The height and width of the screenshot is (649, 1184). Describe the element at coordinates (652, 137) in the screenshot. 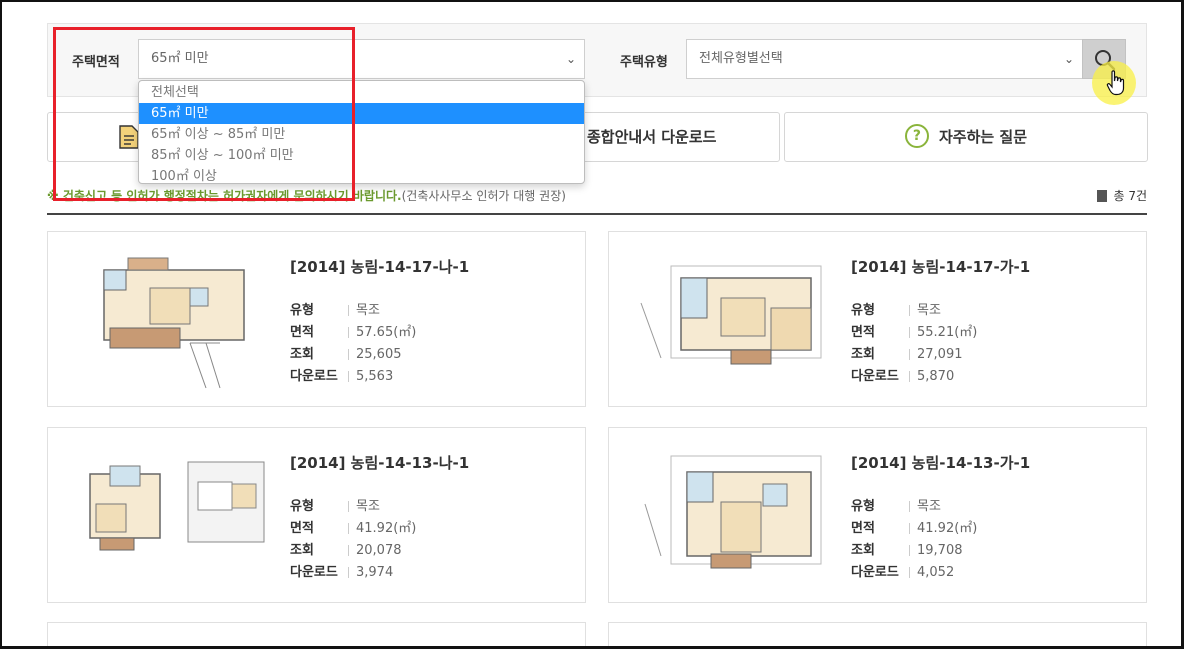

I see `guide-download-label: 종합안내서 다운로드` at that location.